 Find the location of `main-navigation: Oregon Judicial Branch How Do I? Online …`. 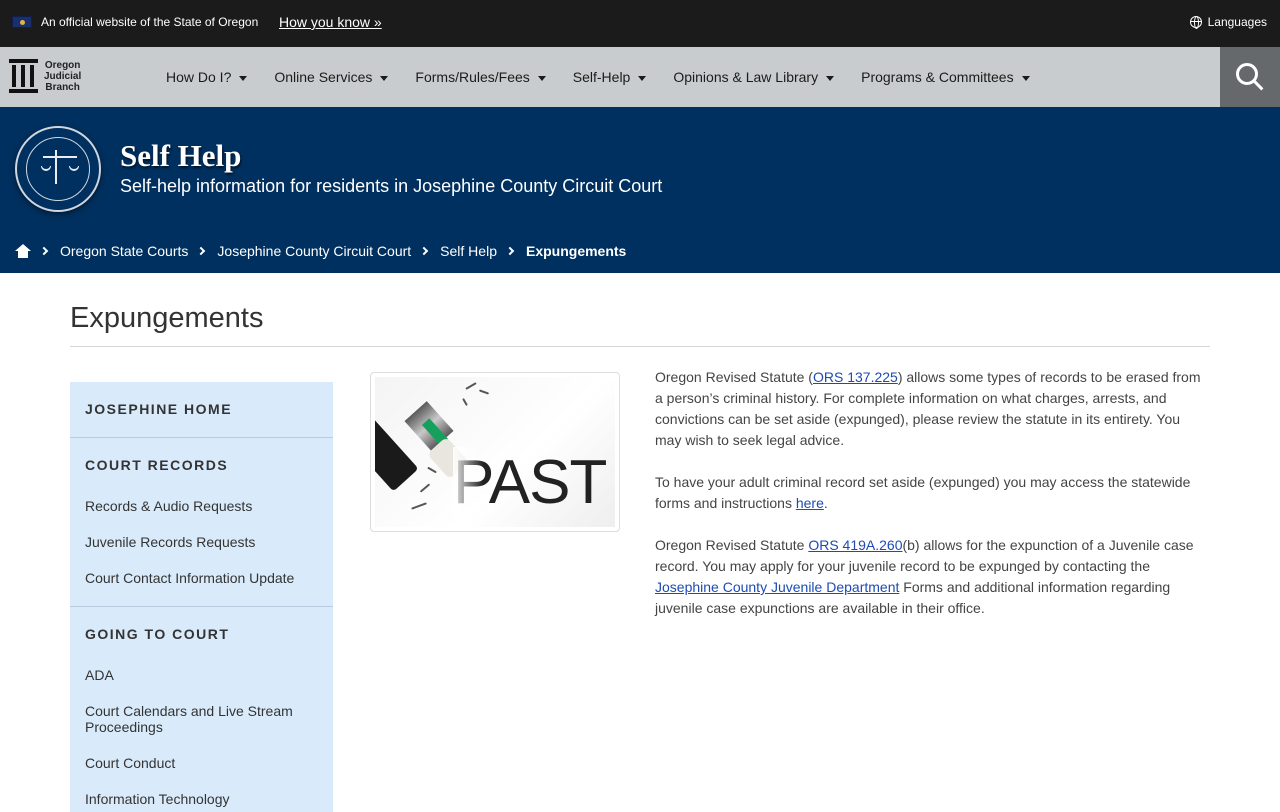

main-navigation: Oregon Judicial Branch How Do I? Online … is located at coordinates (640, 77).